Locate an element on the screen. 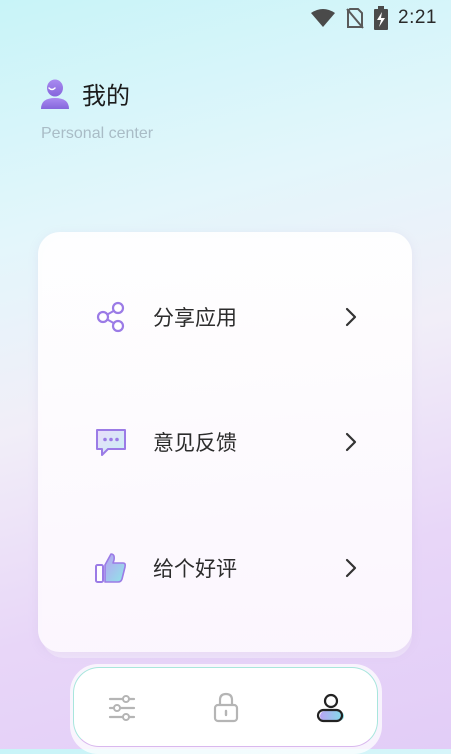  menu-item-rate-app: 给个好评 is located at coordinates (225, 568).